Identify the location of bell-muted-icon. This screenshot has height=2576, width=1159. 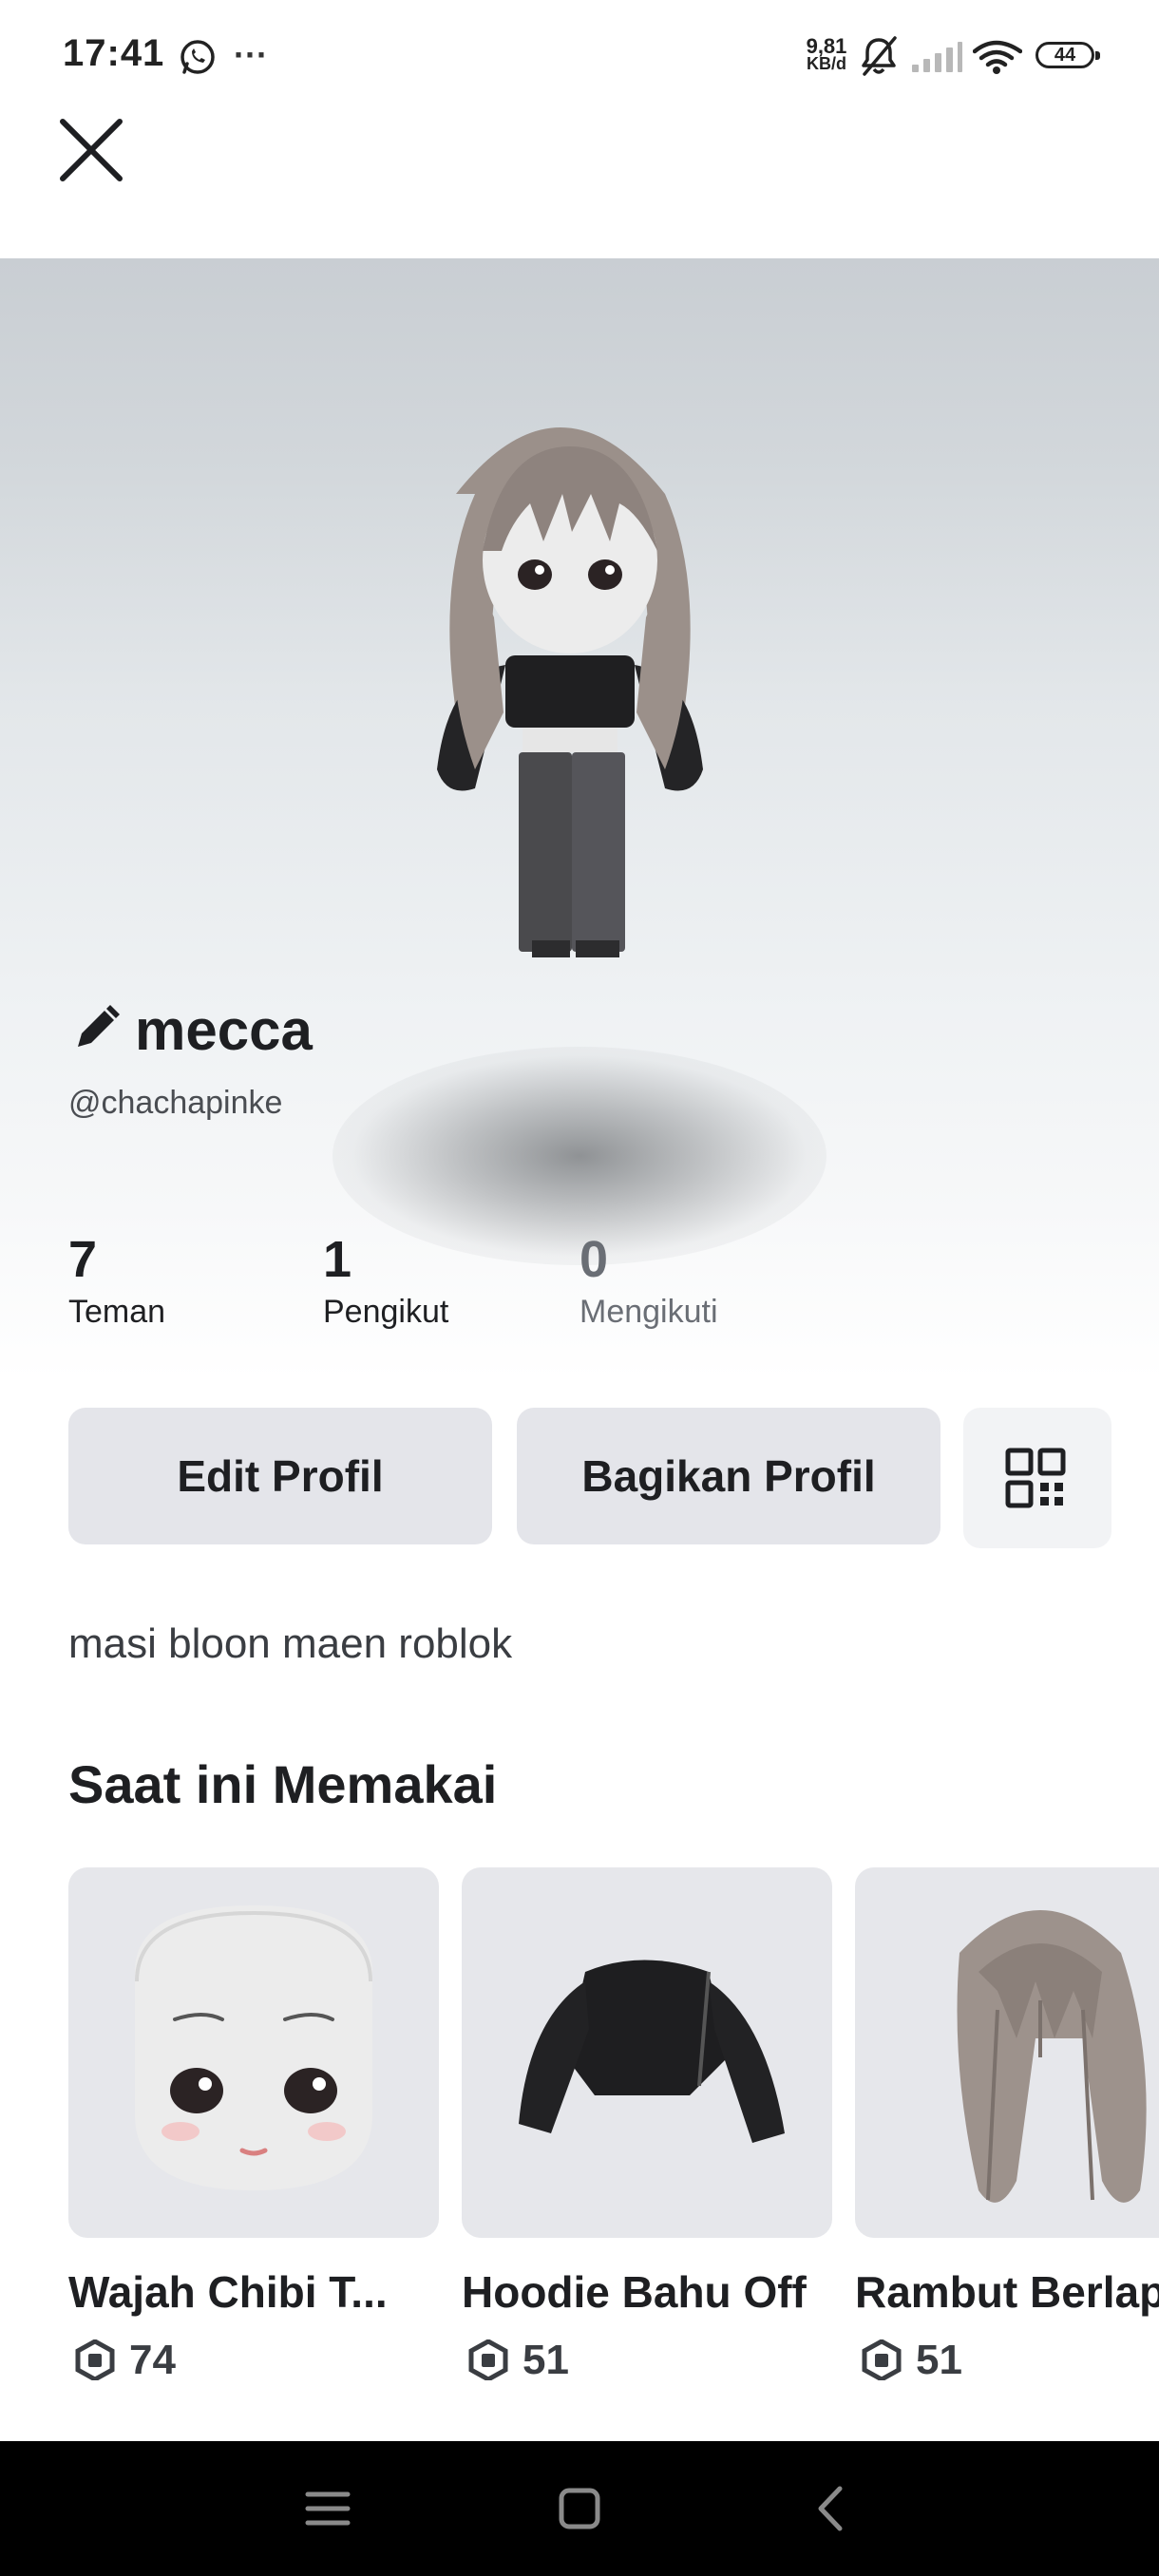
(879, 56).